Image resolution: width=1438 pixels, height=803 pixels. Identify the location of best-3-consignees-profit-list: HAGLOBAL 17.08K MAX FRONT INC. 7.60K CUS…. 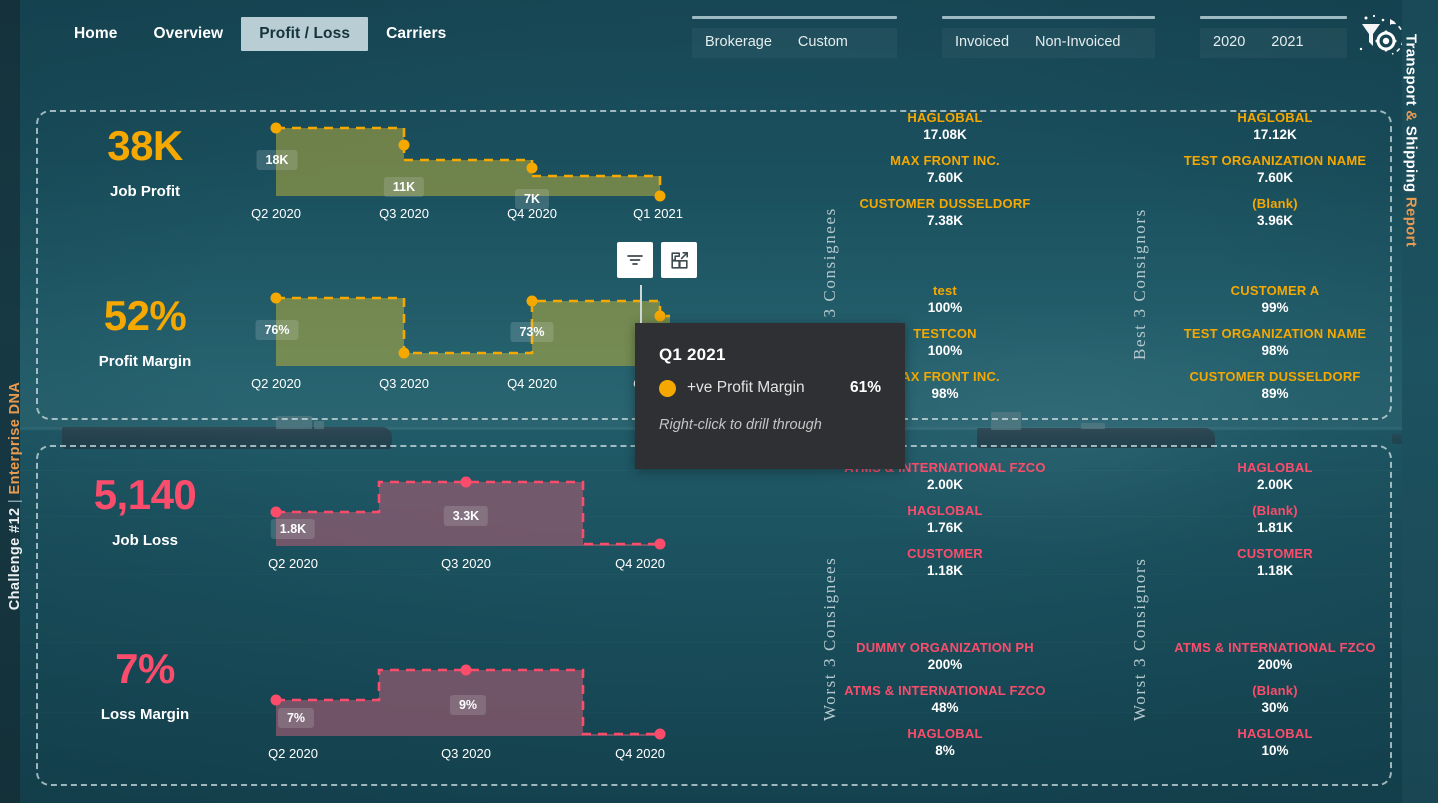
(945, 174).